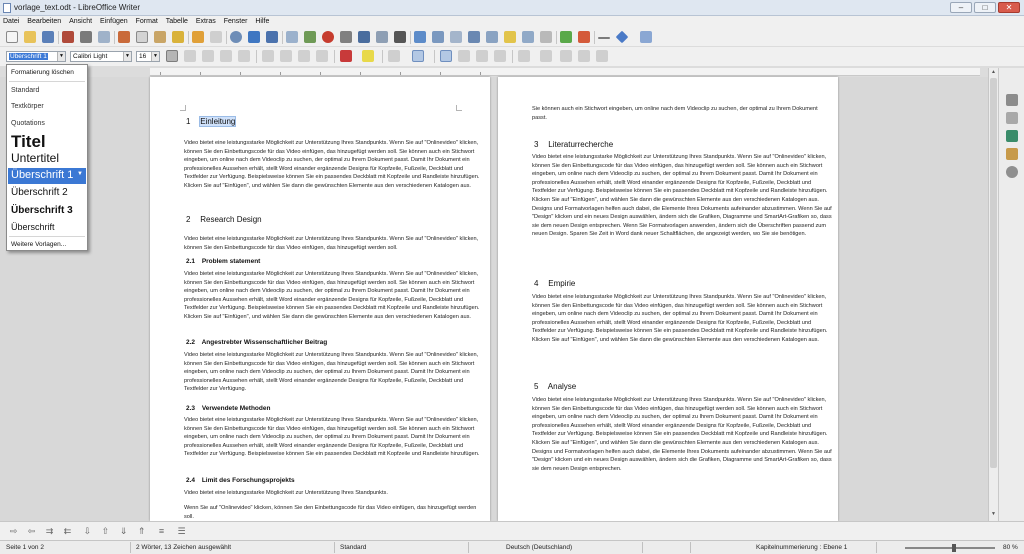  I want to click on paragraph-spacing-icon, so click(546, 56).